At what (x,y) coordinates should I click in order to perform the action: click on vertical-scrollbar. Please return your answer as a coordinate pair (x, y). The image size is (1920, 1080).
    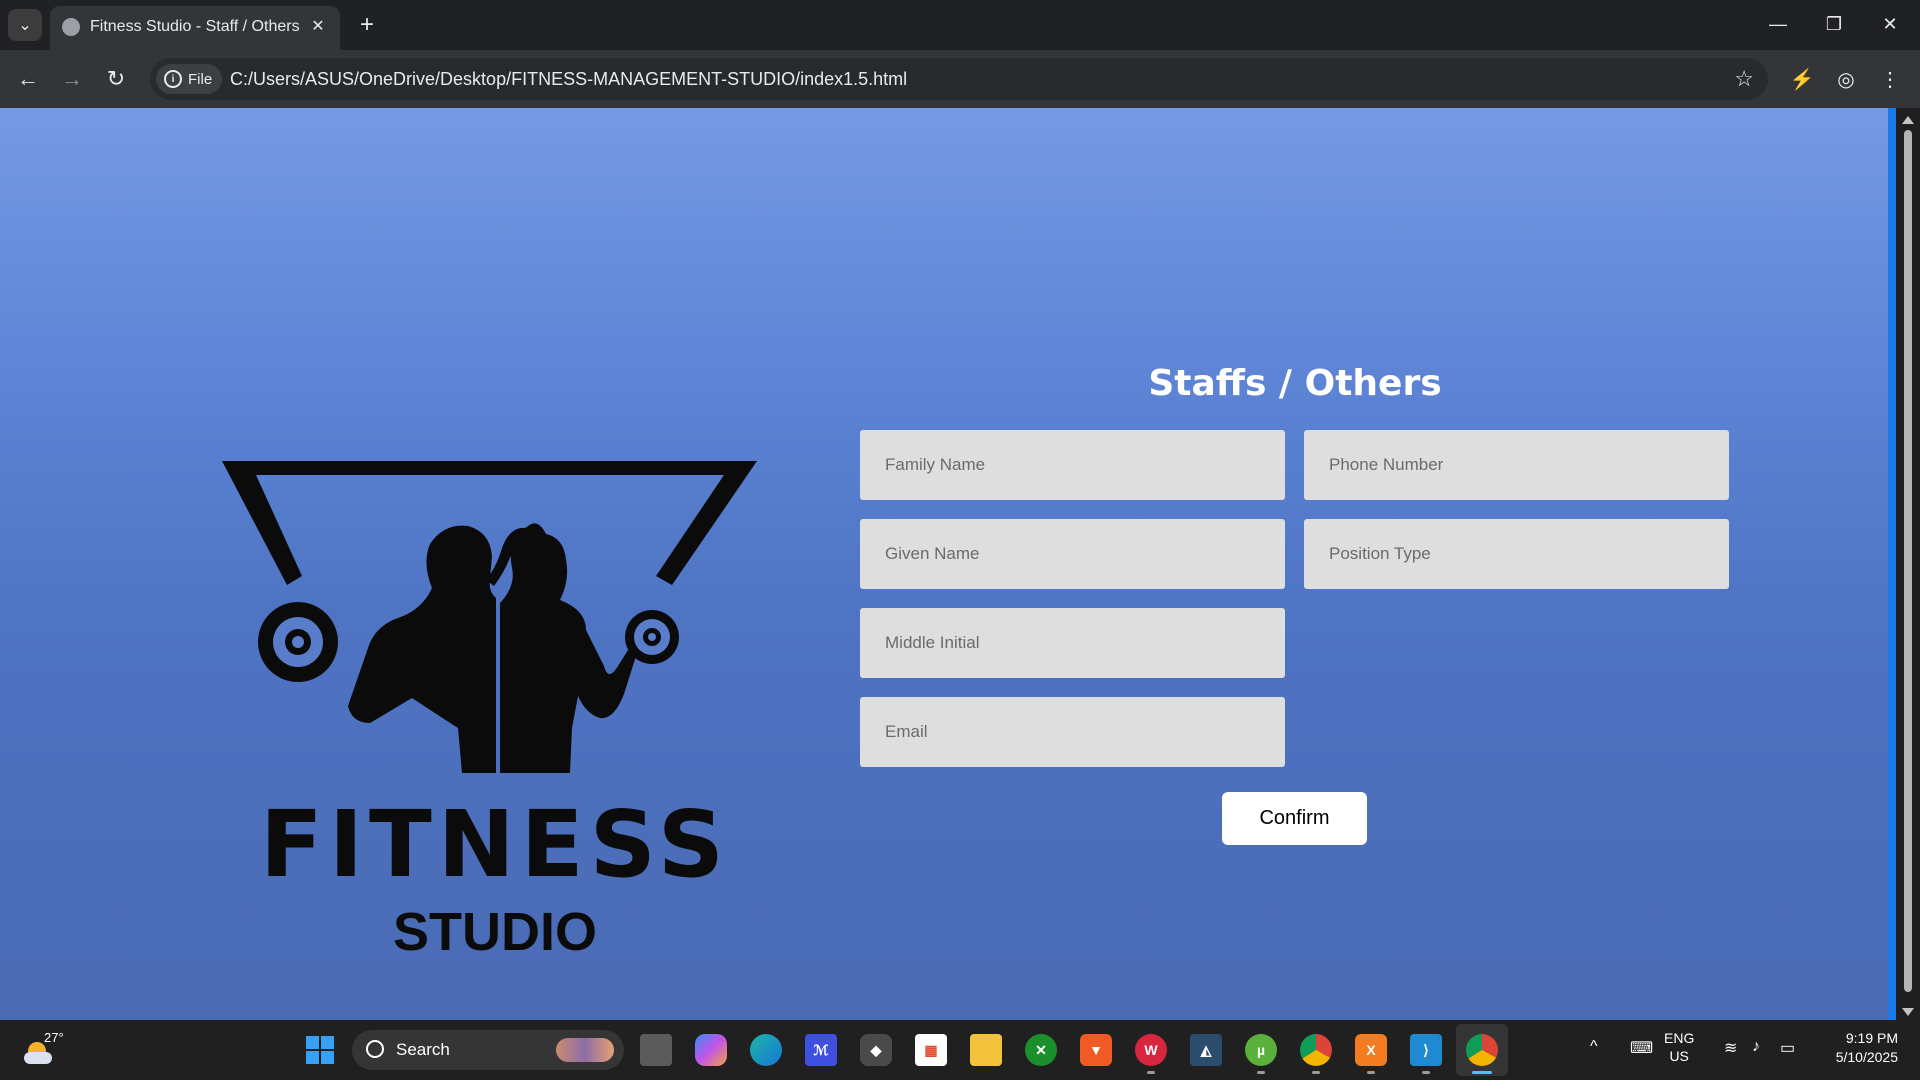
    Looking at the image, I should click on (1908, 564).